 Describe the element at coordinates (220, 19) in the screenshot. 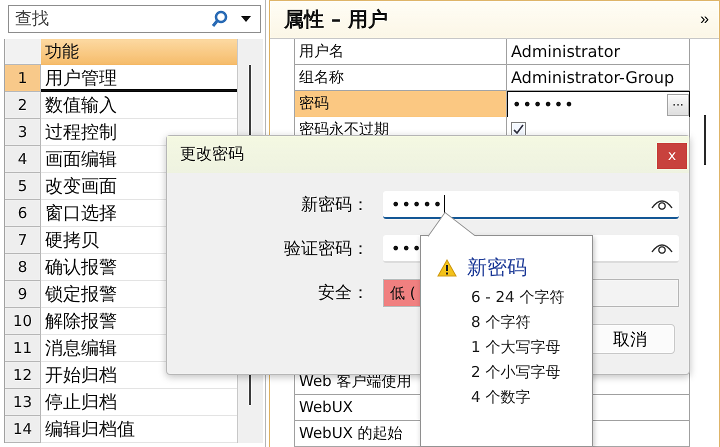

I see `search-icon` at that location.